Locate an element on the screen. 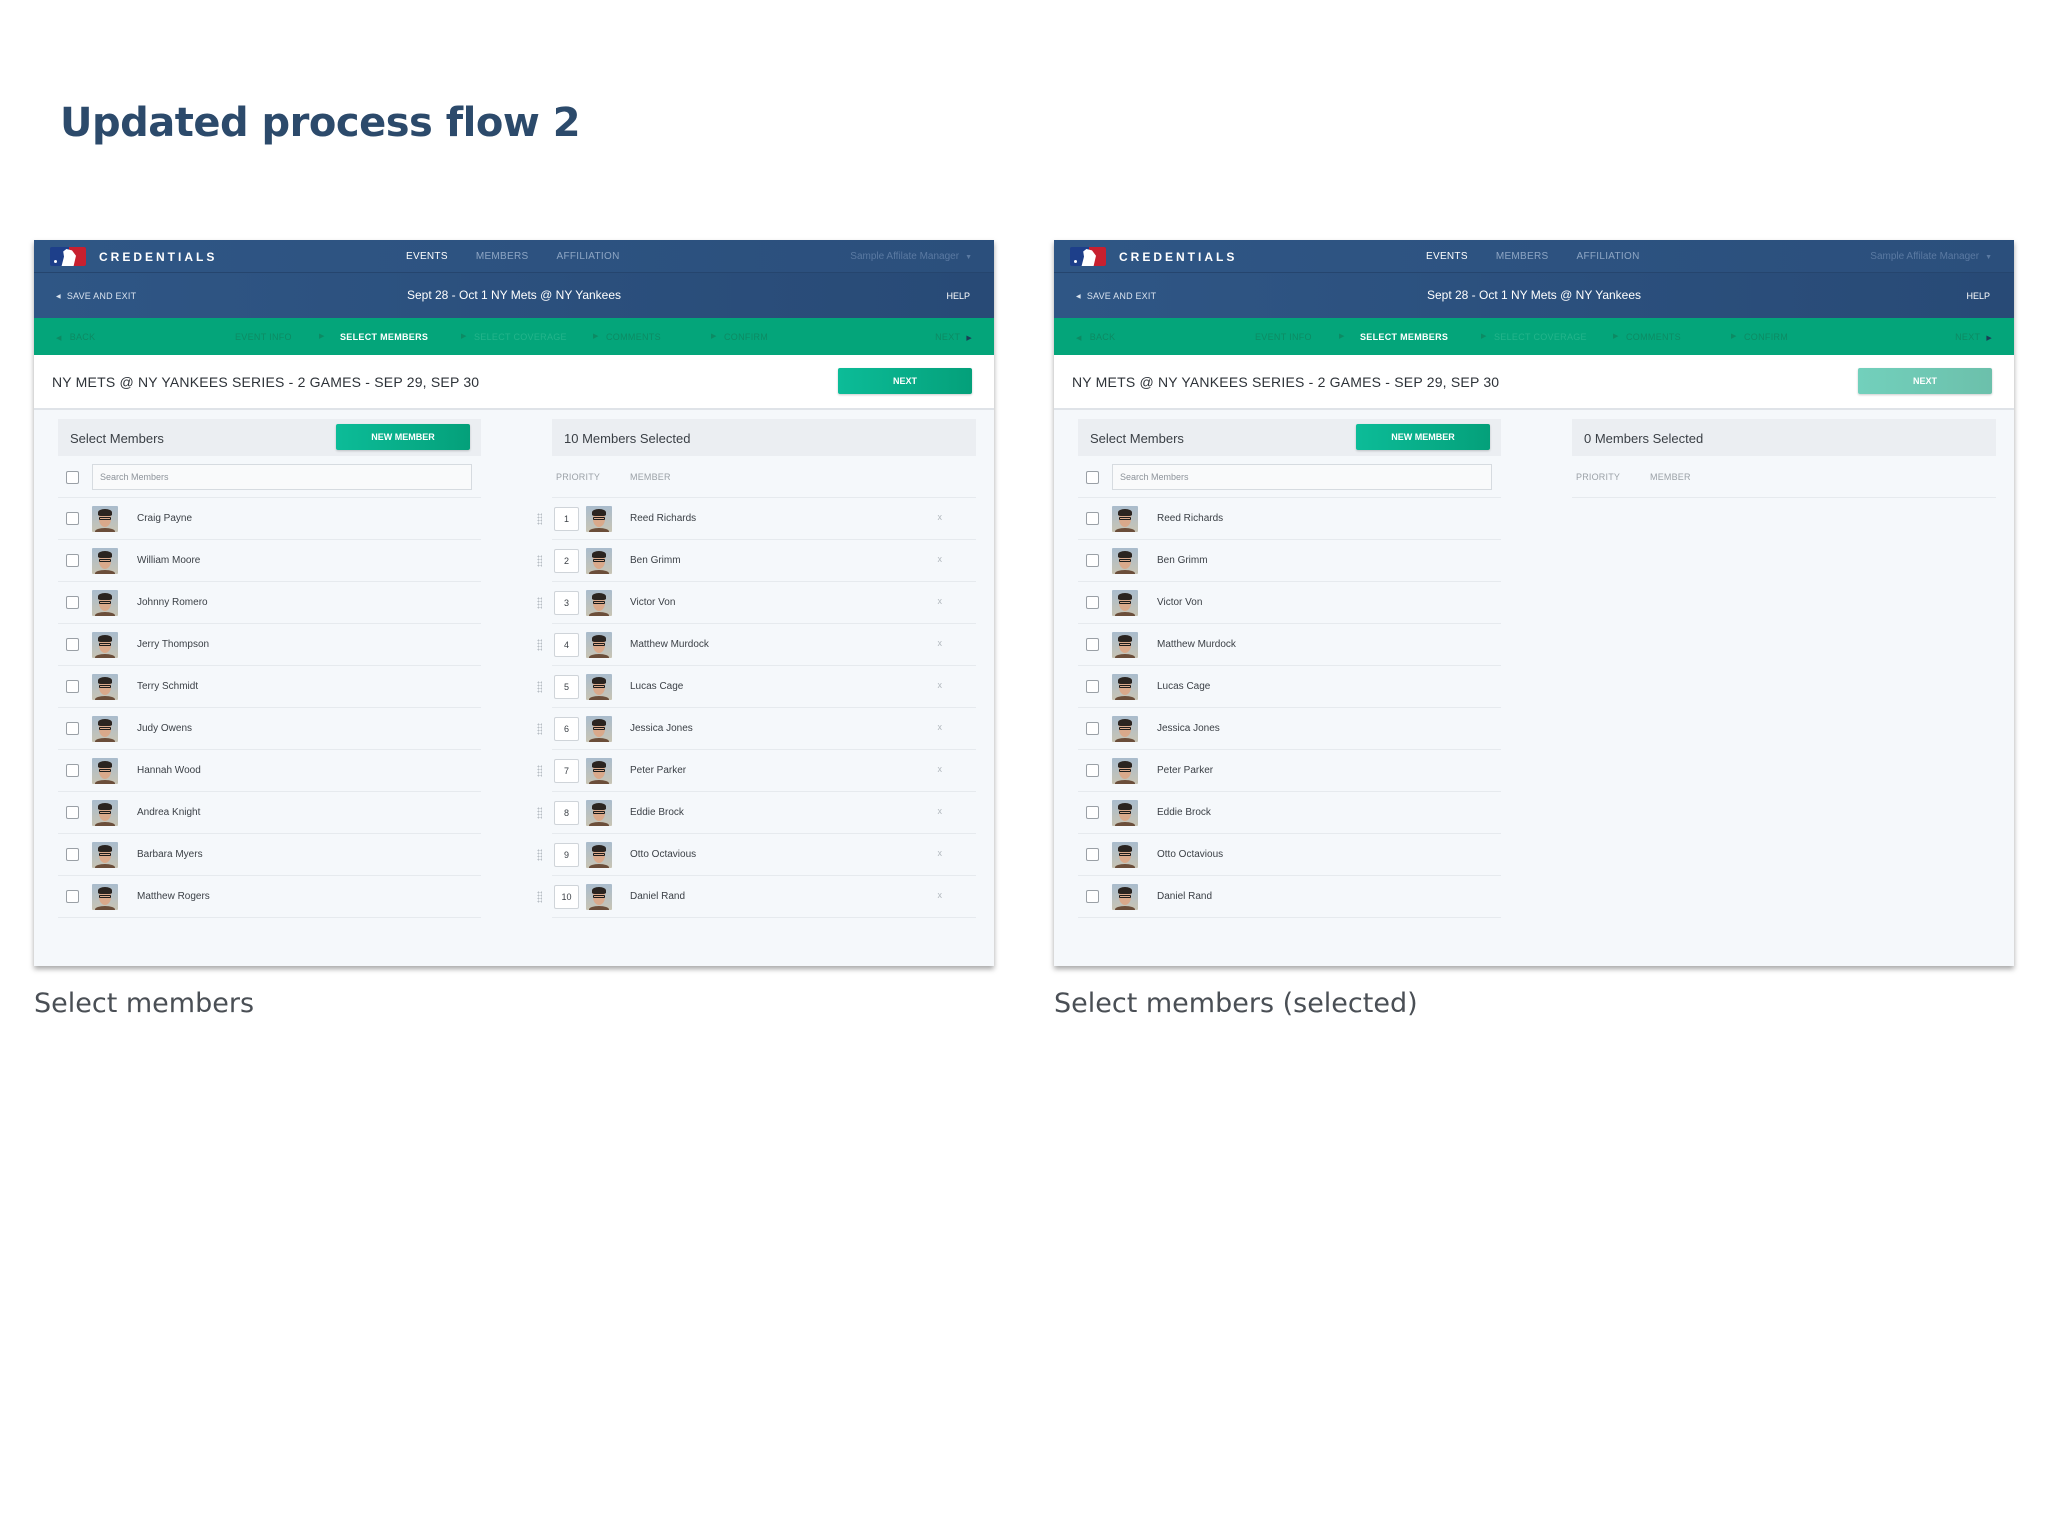  selected-member-row: 10 Daniel Rand x is located at coordinates (756, 897).